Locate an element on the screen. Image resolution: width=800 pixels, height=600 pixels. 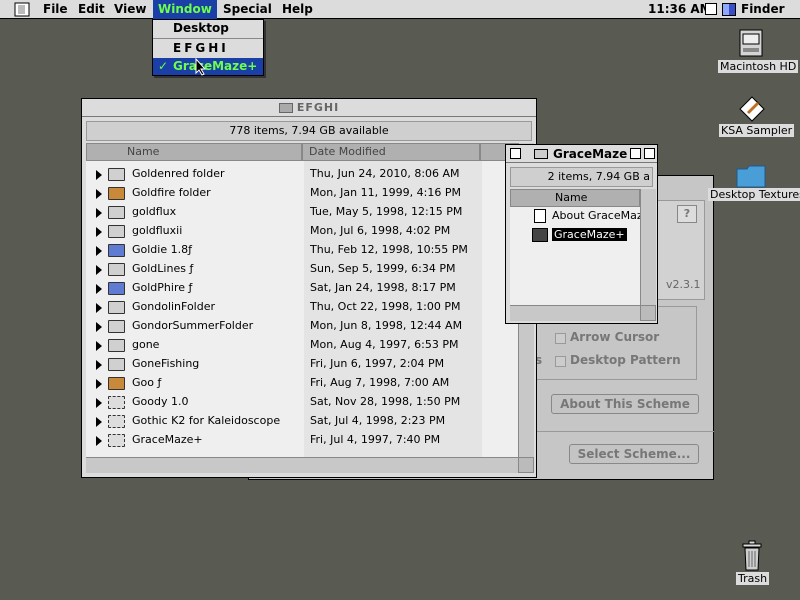
close-box-icon is located at coordinates (515, 153).